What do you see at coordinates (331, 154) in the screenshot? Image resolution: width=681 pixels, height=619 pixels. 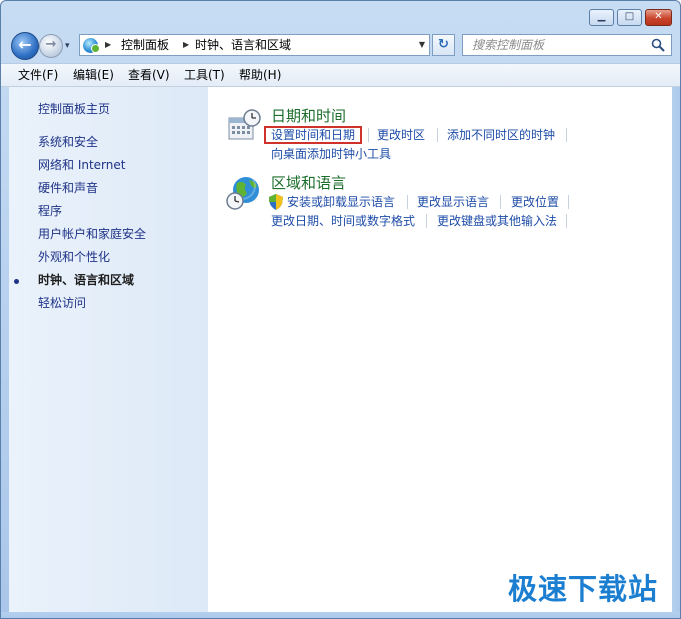 I see `task-add-clock-gadget: 向桌面添加时钟小工具` at bounding box center [331, 154].